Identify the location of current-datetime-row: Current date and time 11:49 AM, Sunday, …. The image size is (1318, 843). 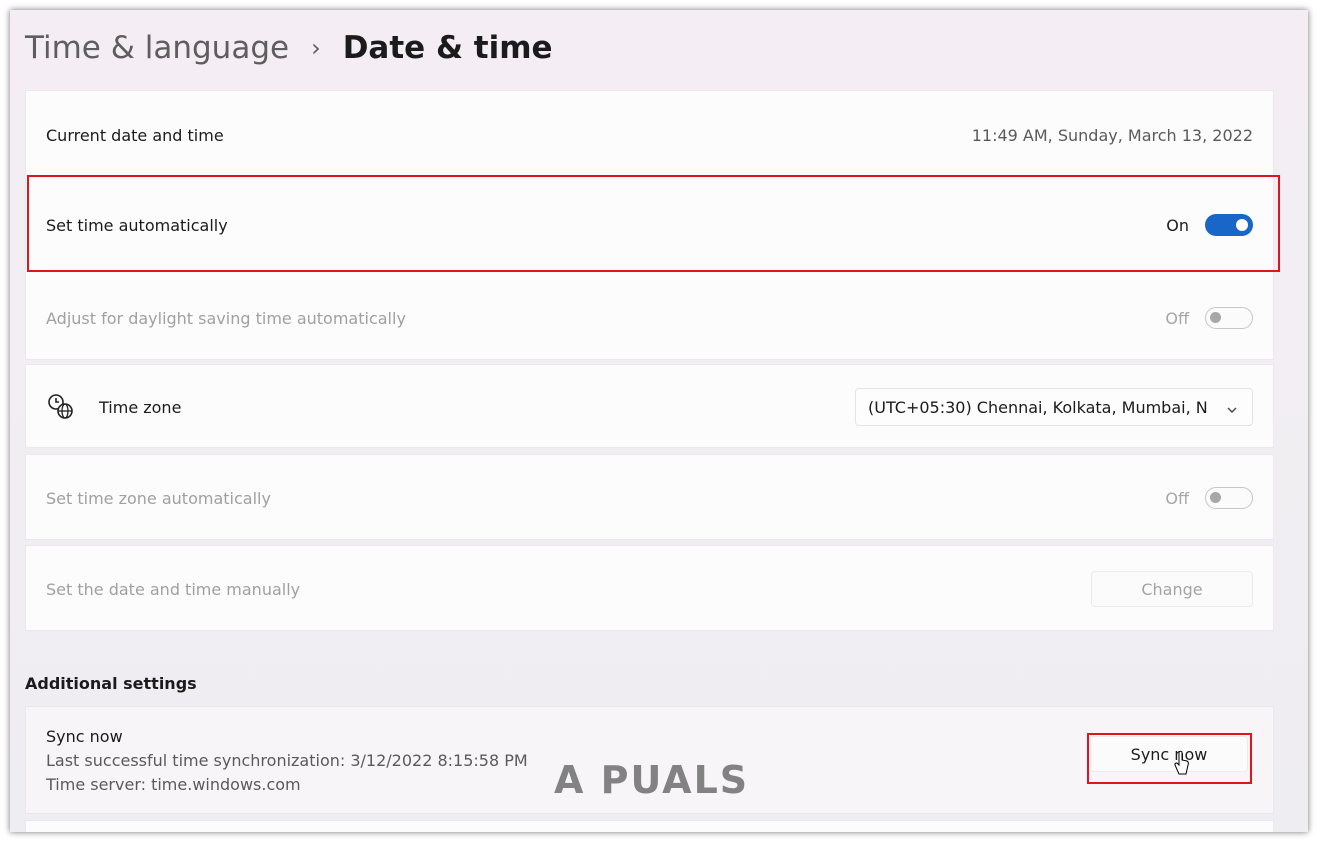
(649, 135).